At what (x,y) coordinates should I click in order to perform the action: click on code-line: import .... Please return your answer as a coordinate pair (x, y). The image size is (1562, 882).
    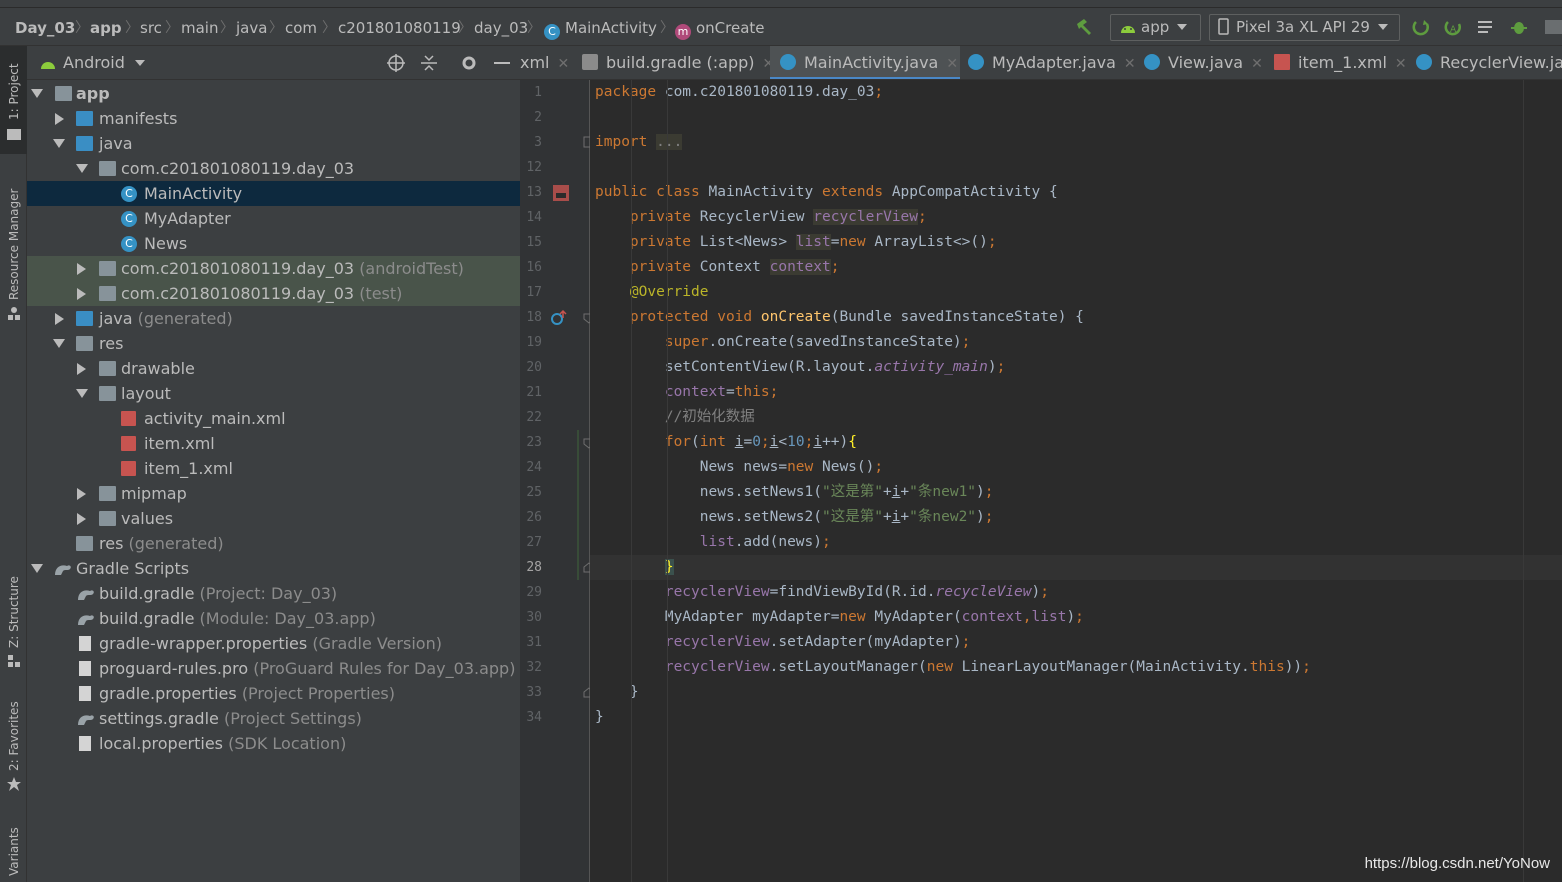
    Looking at the image, I should click on (639, 142).